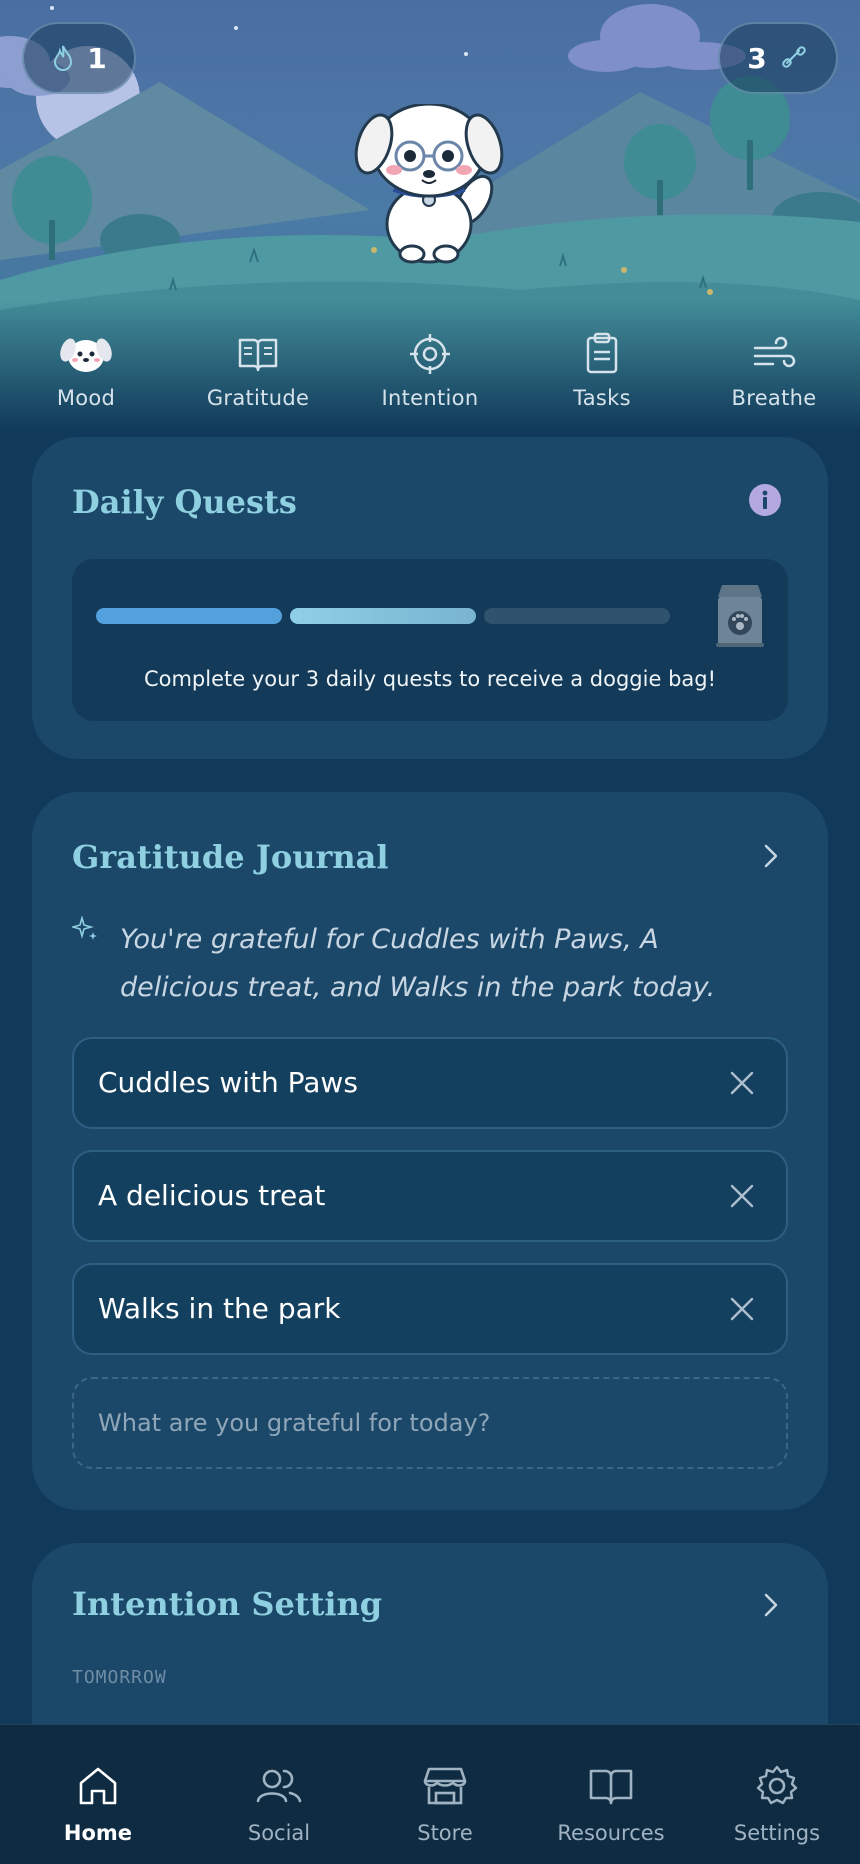 The image size is (860, 1864). I want to click on quick-action-mood: Mood, so click(86, 375).